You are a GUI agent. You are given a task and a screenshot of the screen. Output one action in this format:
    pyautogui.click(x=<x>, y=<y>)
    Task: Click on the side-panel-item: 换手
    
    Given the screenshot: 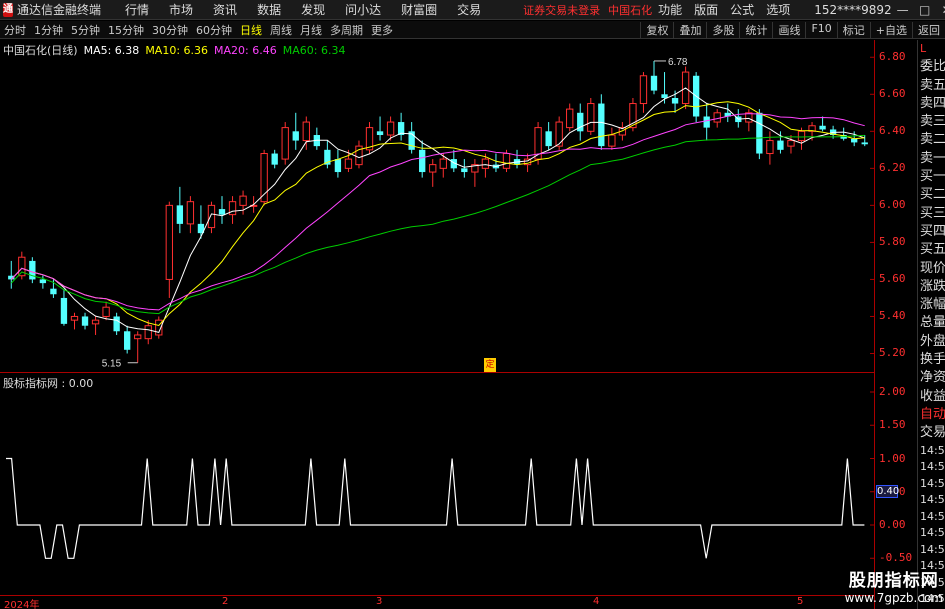 What is the action you would take?
    pyautogui.click(x=931, y=360)
    